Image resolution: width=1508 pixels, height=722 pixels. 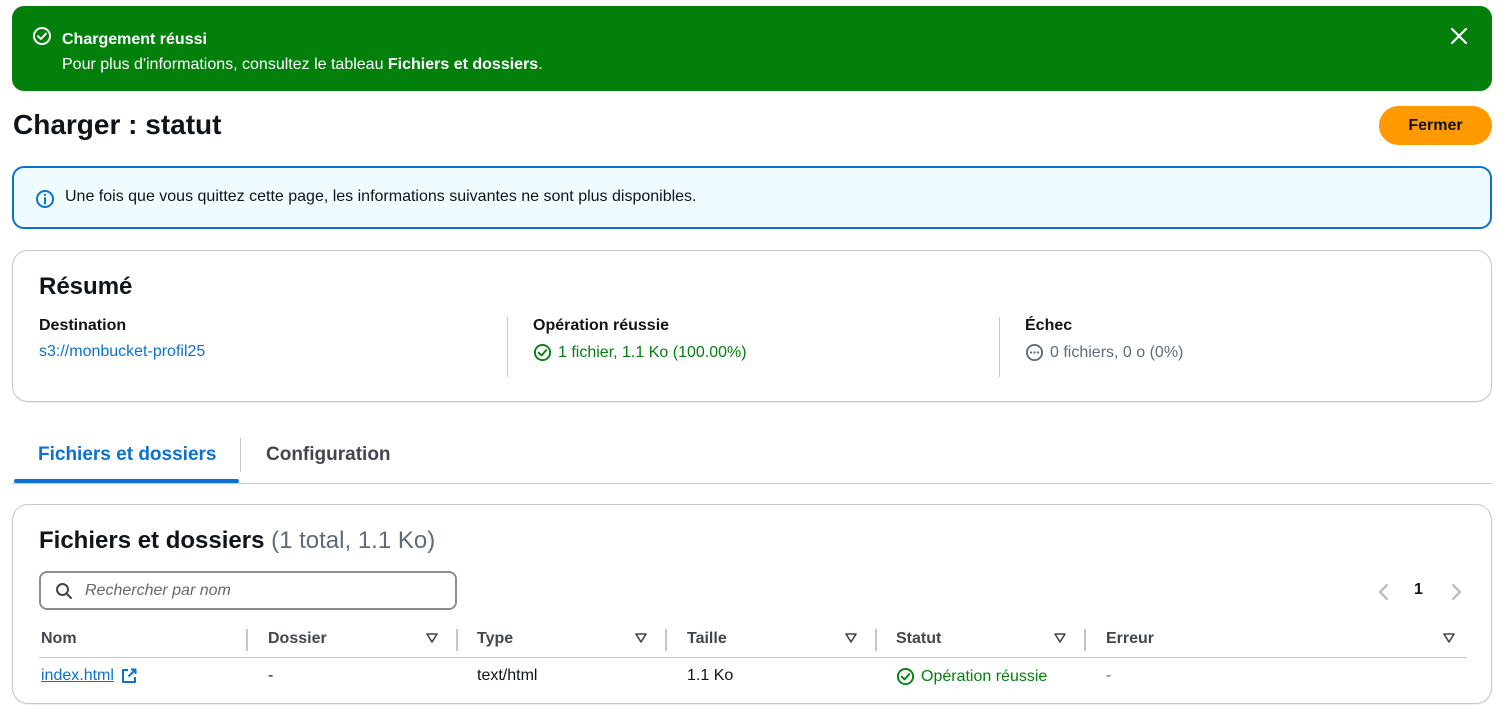 I want to click on summary-failed: Échec 0 fichiers, 0 o (0%), so click(x=1104, y=339).